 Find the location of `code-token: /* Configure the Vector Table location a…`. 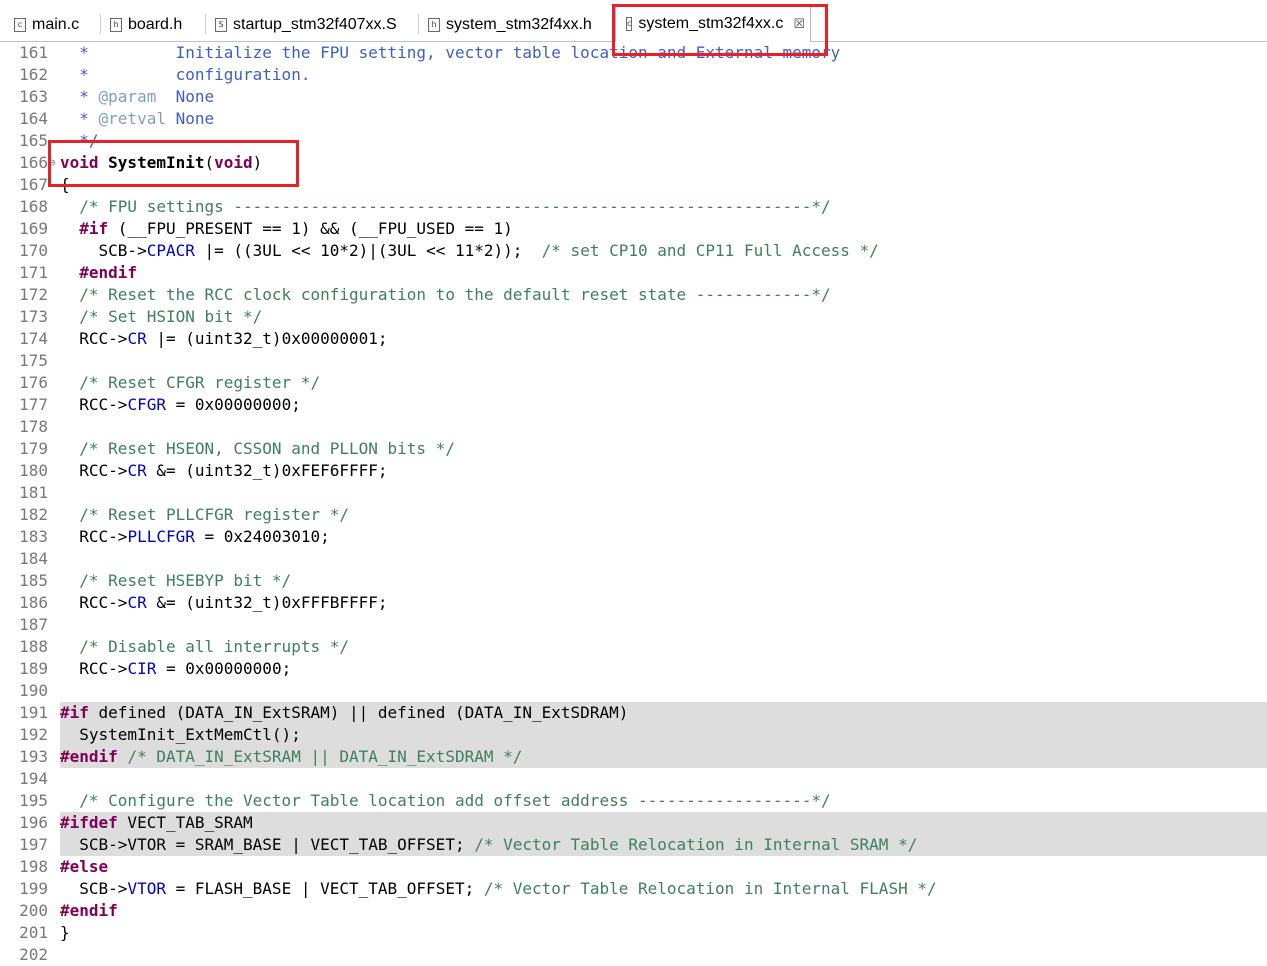

code-token: /* Configure the Vector Table location a… is located at coordinates (445, 800).